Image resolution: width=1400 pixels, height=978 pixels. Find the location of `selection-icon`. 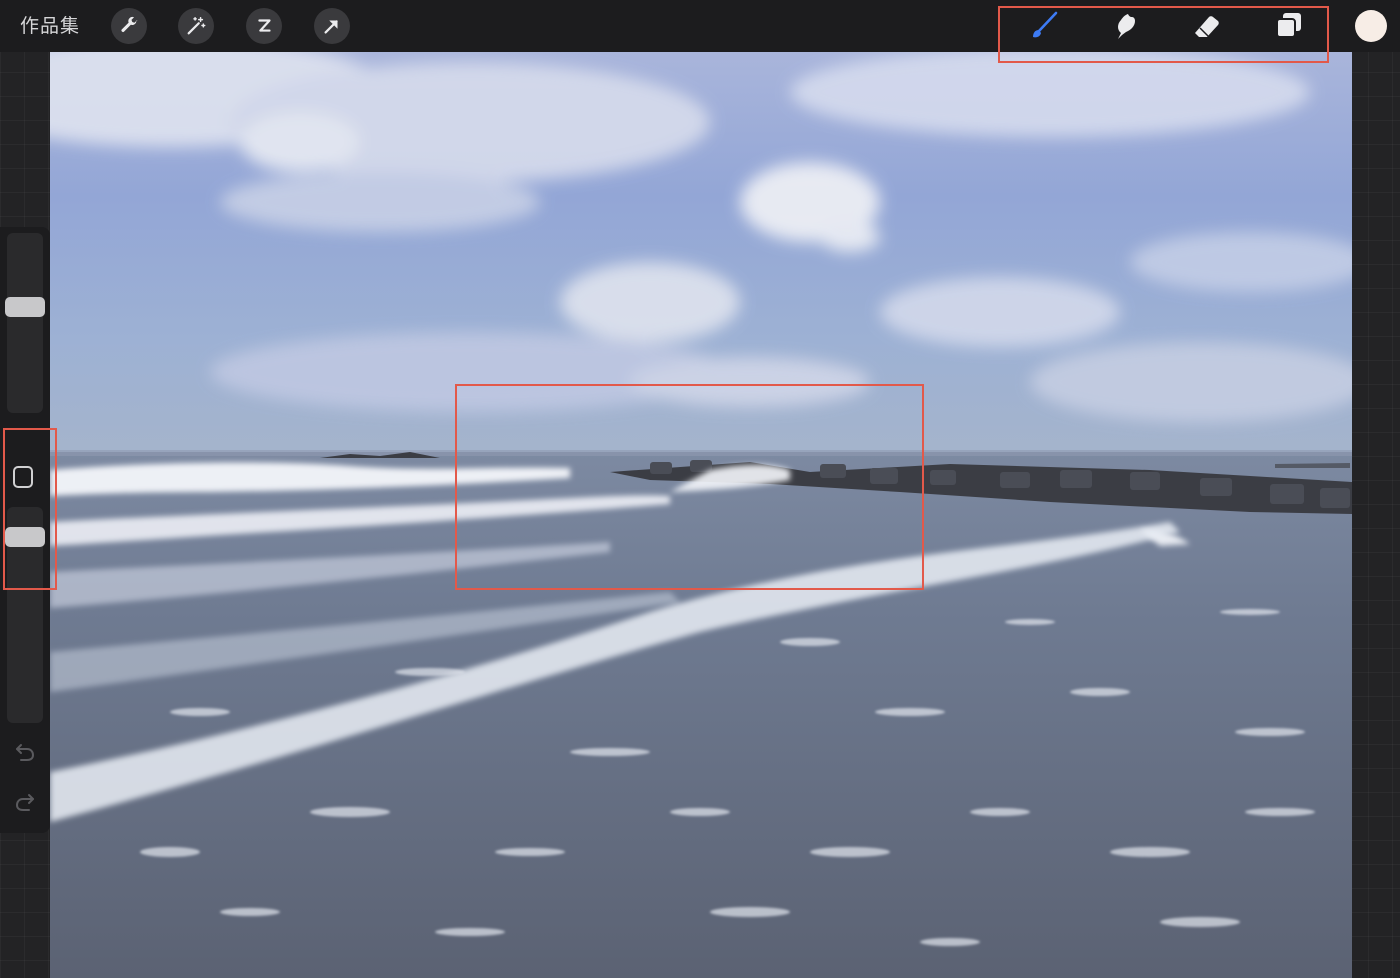

selection-icon is located at coordinates (264, 25).